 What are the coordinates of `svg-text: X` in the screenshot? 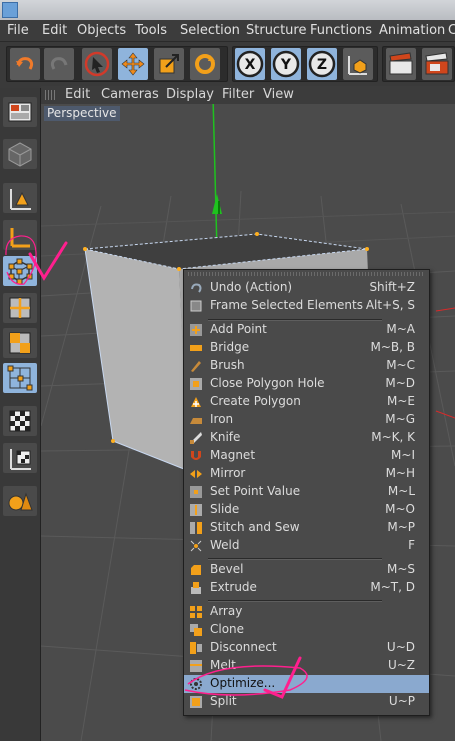 It's located at (250, 65).